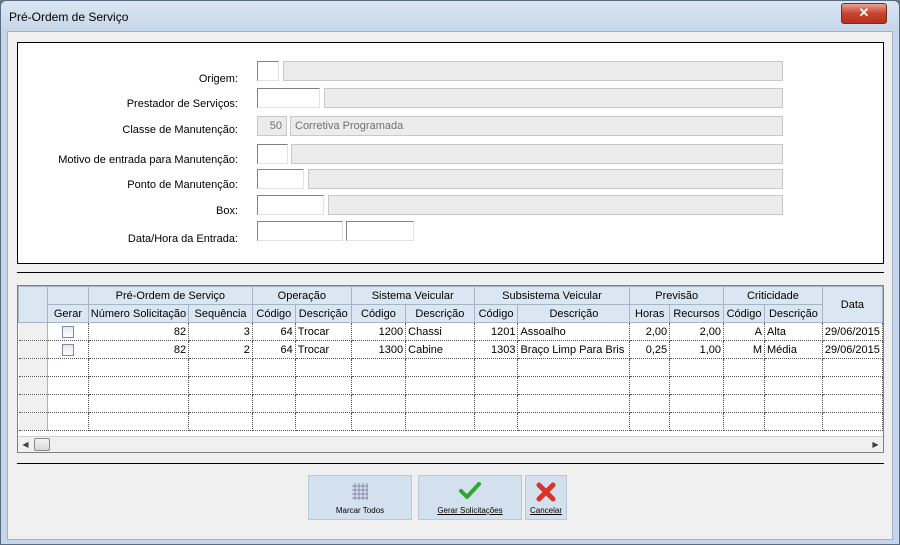 The image size is (900, 545). Describe the element at coordinates (546, 497) in the screenshot. I see `cancelar-button: Cancelar` at that location.